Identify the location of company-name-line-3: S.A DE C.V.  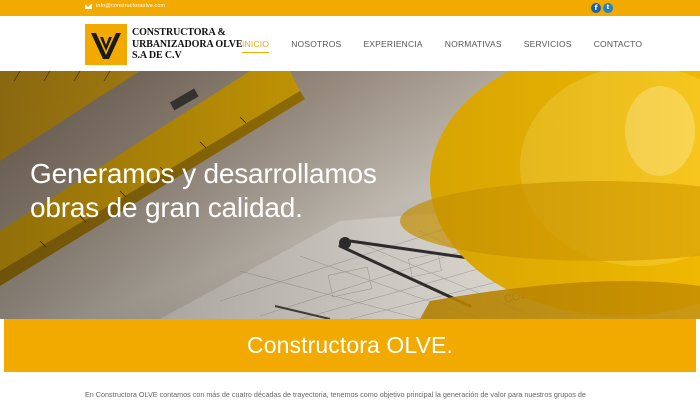
(157, 55).